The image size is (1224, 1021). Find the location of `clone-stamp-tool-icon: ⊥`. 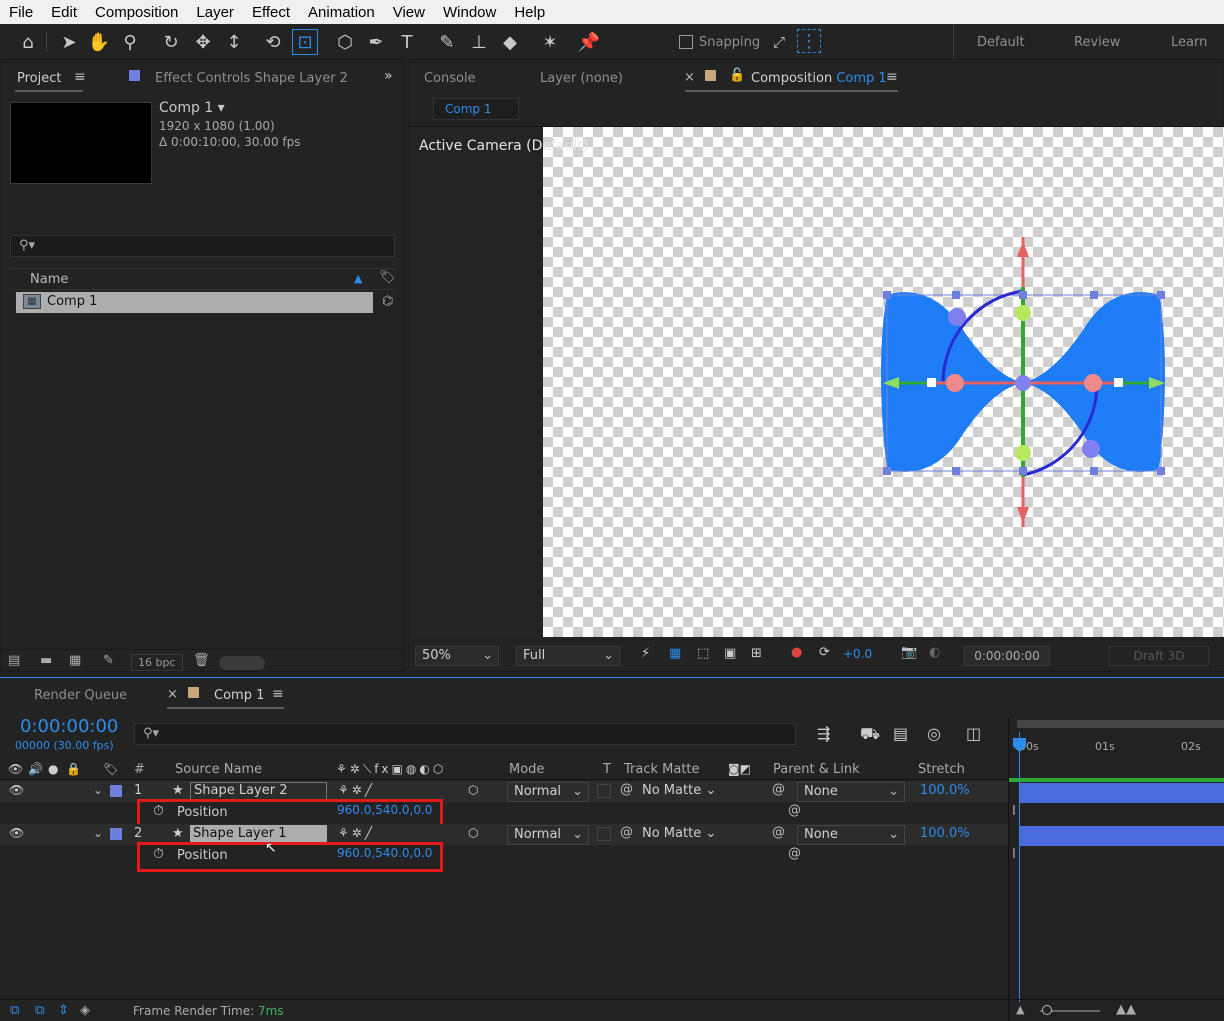

clone-stamp-tool-icon: ⊥ is located at coordinates (479, 42).